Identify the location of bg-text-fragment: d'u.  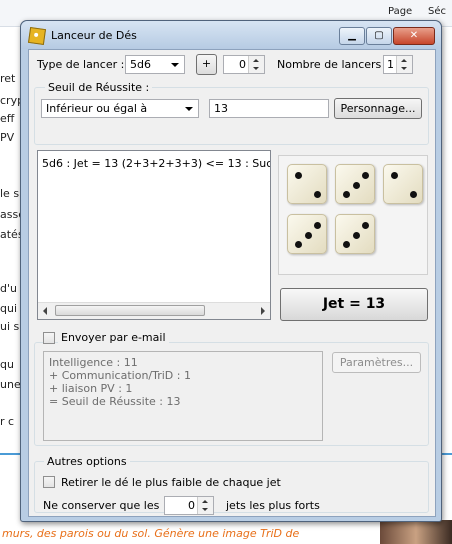
(8, 288).